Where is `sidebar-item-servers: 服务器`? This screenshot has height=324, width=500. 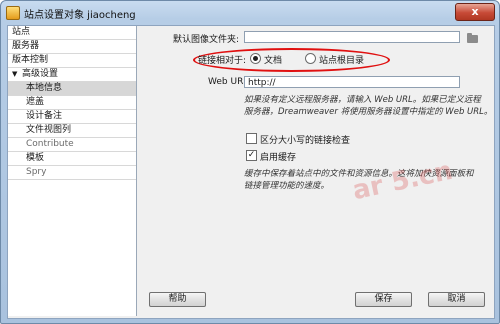 sidebar-item-servers: 服务器 is located at coordinates (72, 47).